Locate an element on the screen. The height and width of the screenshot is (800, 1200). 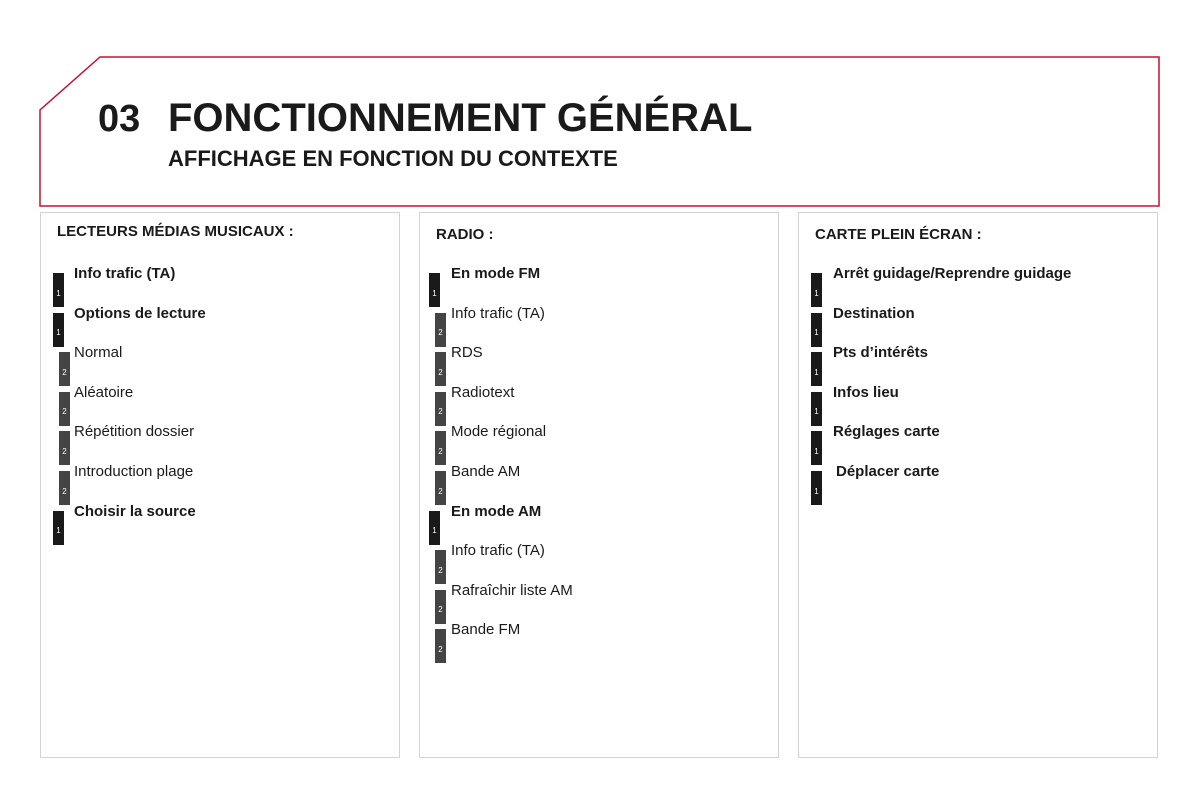
panel-title: CARTE PLEIN ÉCRAN : is located at coordinates (898, 234).